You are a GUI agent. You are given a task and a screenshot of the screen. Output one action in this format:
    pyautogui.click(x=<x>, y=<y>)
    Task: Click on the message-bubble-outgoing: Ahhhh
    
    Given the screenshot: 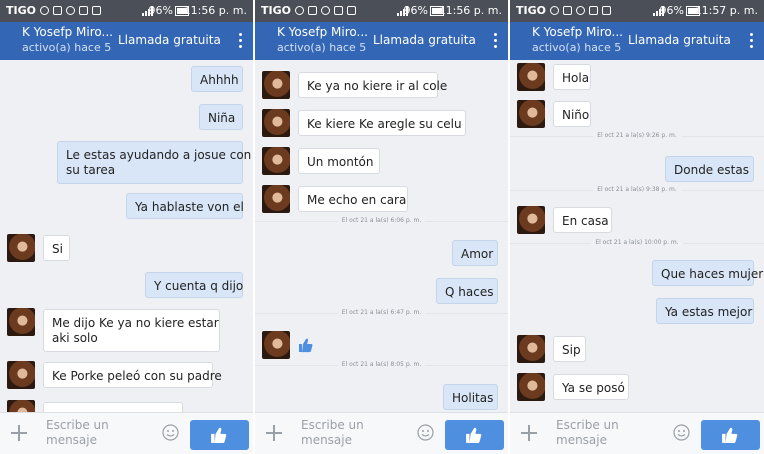 What is the action you would take?
    pyautogui.click(x=217, y=79)
    